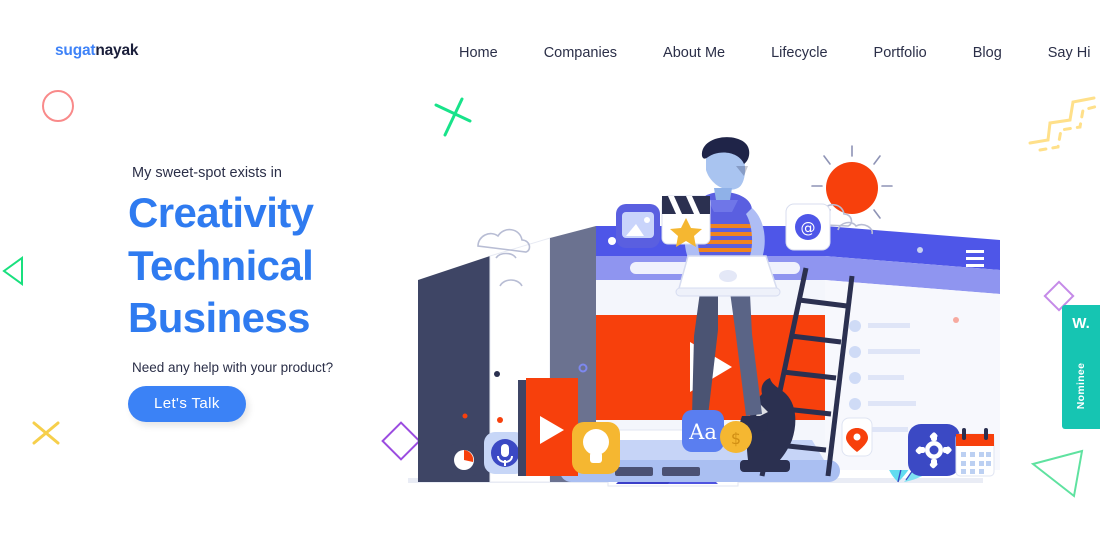  What do you see at coordinates (548, 427) in the screenshot?
I see `video-player-icon` at bounding box center [548, 427].